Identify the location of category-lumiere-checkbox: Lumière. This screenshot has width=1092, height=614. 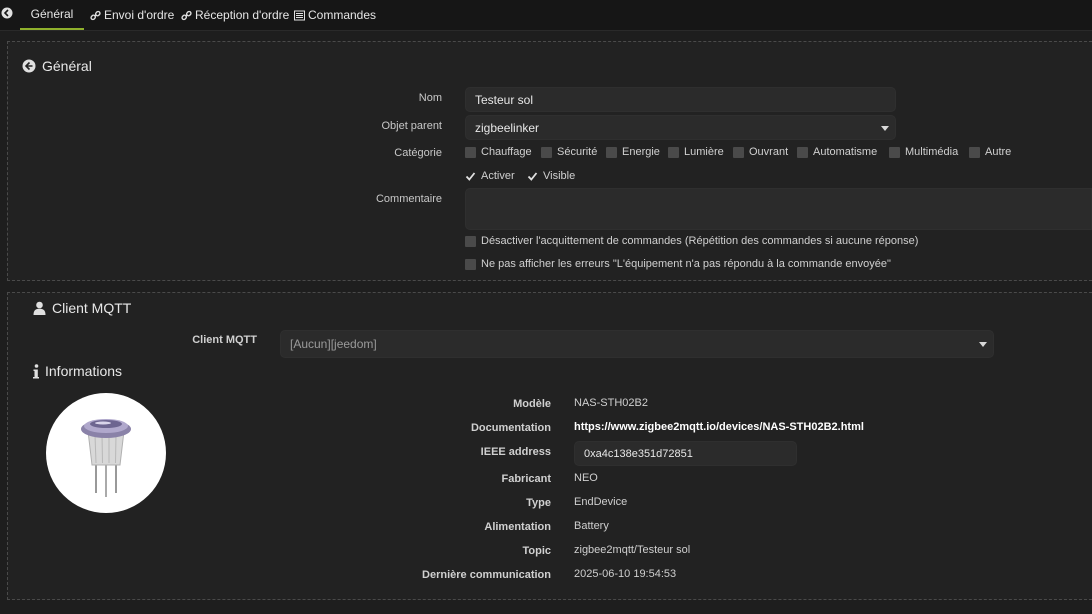
(696, 152).